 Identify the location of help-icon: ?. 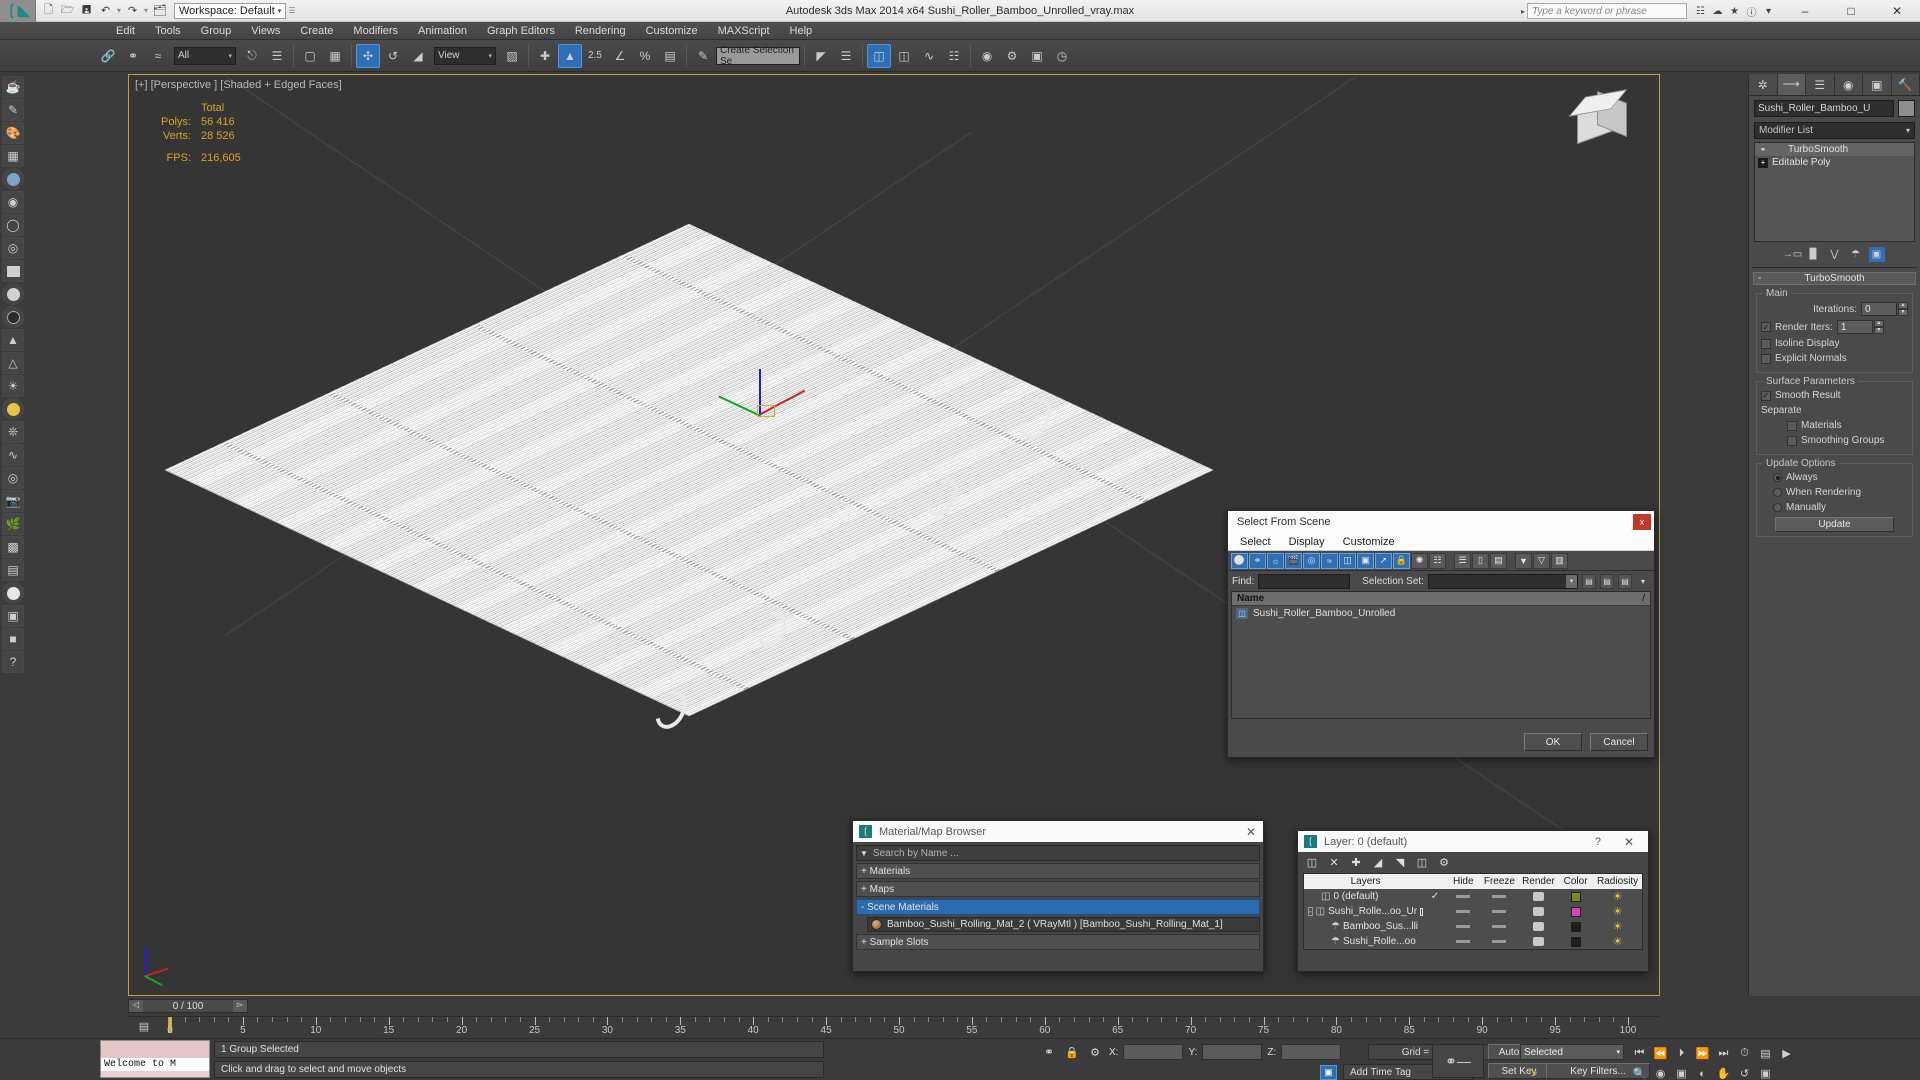
(1598, 842).